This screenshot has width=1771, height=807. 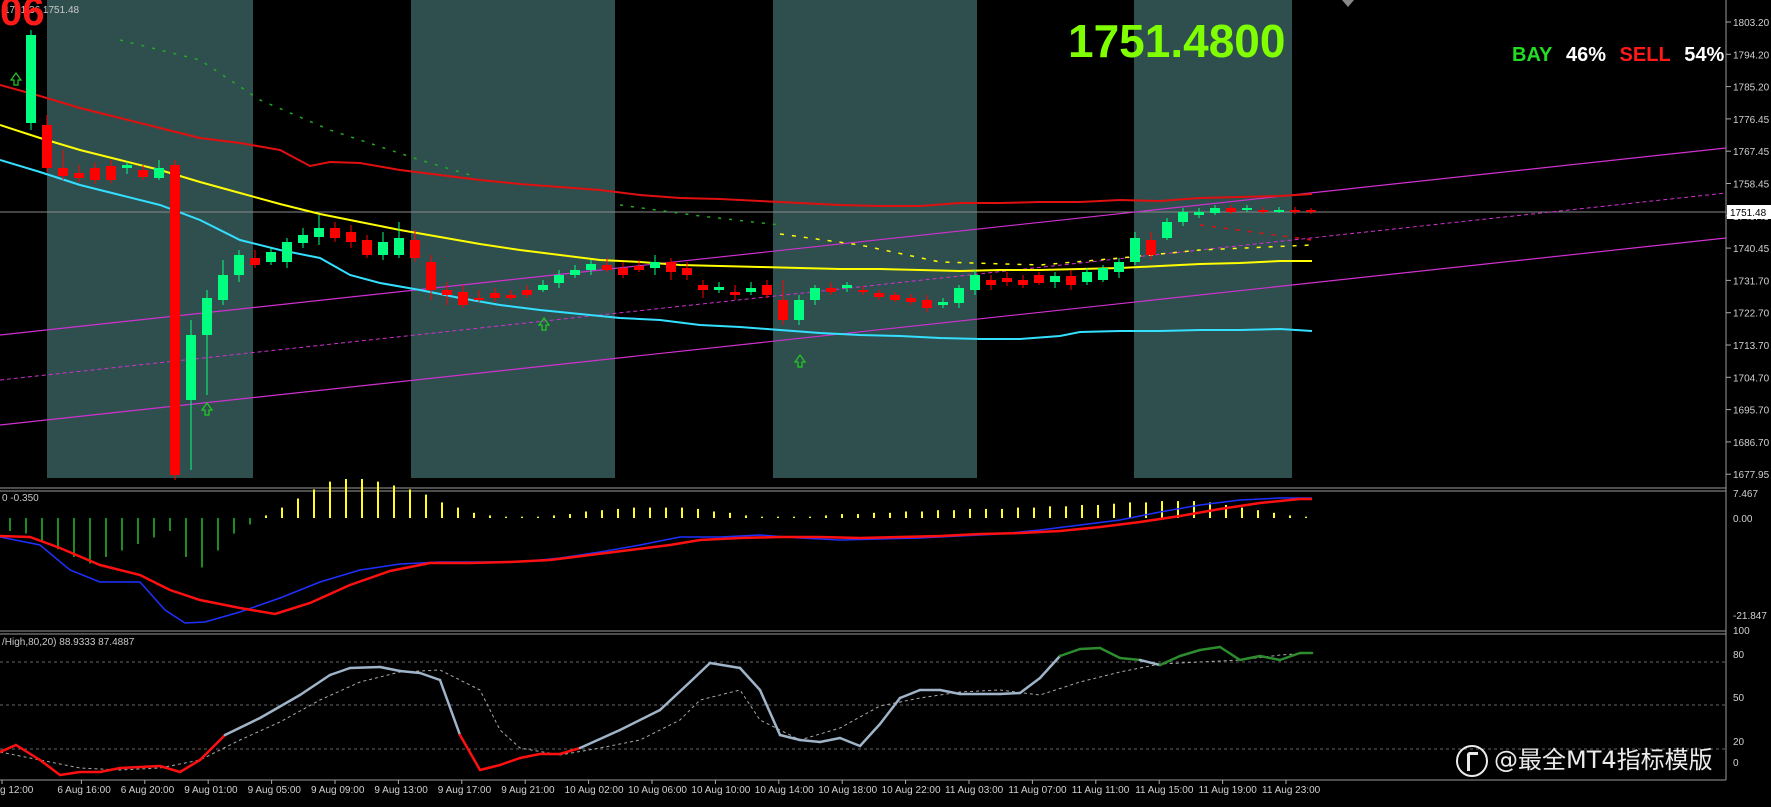 I want to click on macd-main-line, so click(x=656, y=556).